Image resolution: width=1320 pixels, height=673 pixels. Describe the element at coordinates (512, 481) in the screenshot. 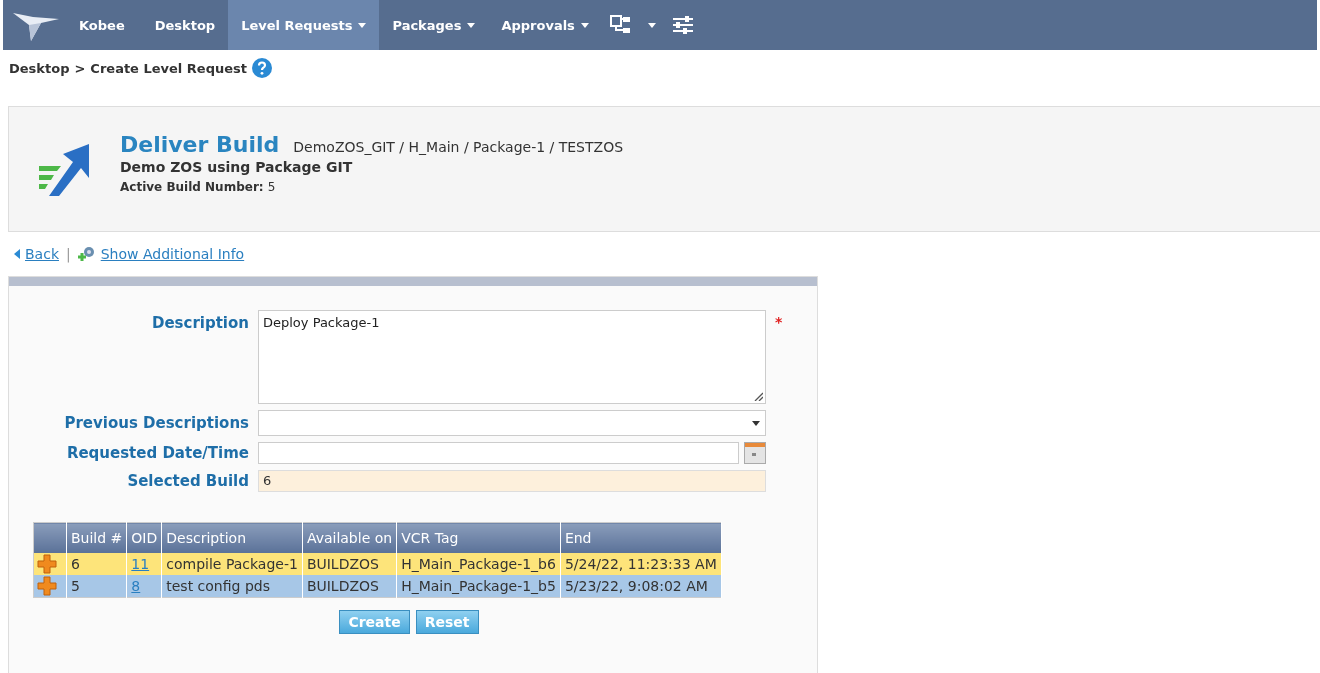

I see `selected-build-field: 6` at that location.